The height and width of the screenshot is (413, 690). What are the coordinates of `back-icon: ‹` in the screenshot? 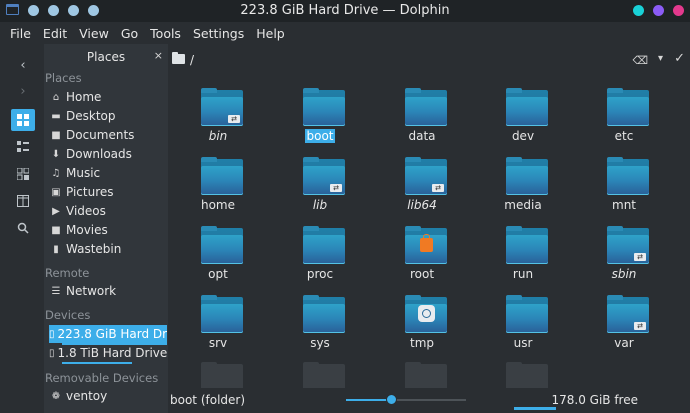 It's located at (23, 65).